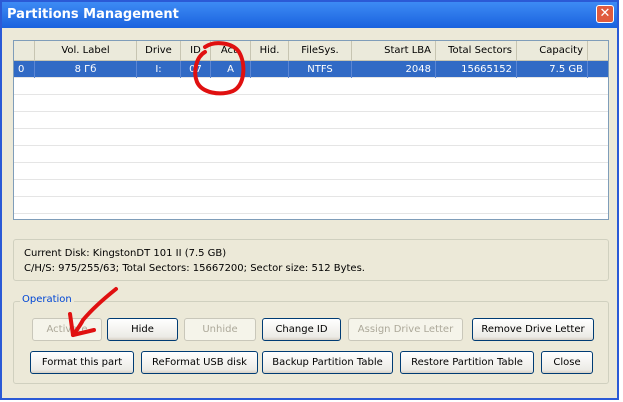  I want to click on column-header-drive: Drive, so click(159, 51).